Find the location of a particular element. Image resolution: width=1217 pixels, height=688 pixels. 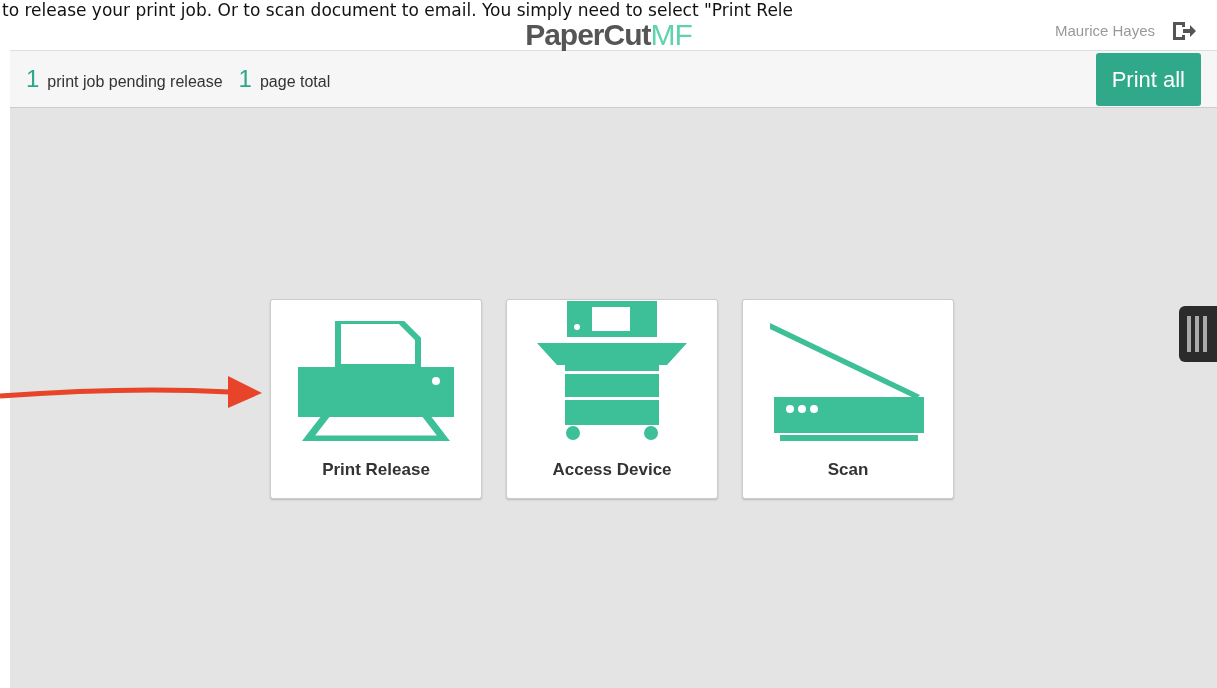

tile-button: Access Device is located at coordinates (612, 399).